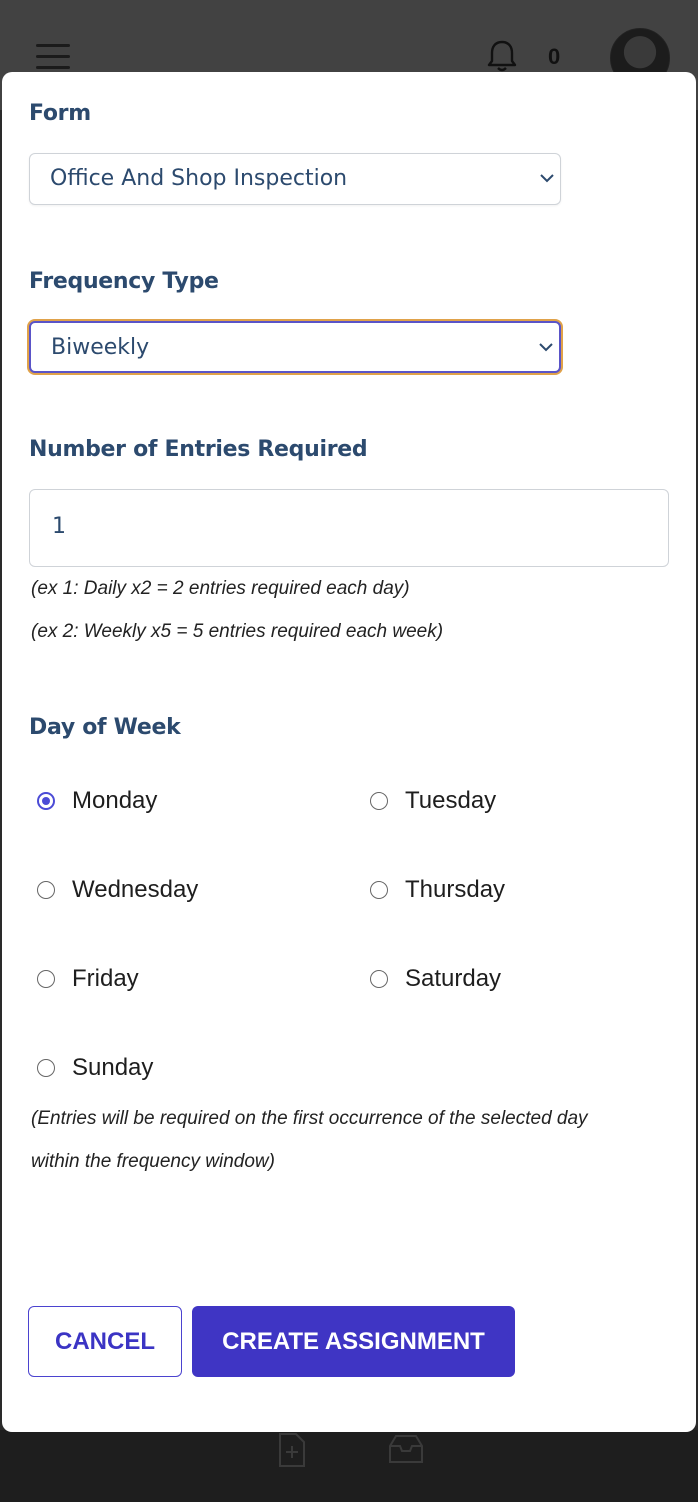 This screenshot has width=698, height=1502. Describe the element at coordinates (135, 889) in the screenshot. I see `radio-label: Wednesday` at that location.